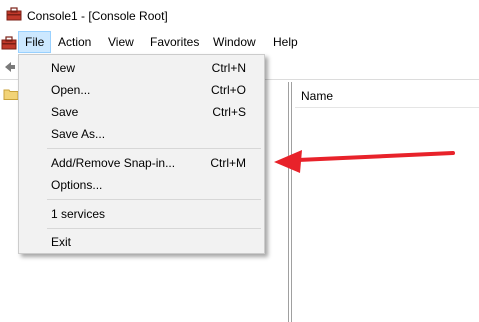 The height and width of the screenshot is (322, 479). I want to click on back-arrow-icon, so click(10, 67).